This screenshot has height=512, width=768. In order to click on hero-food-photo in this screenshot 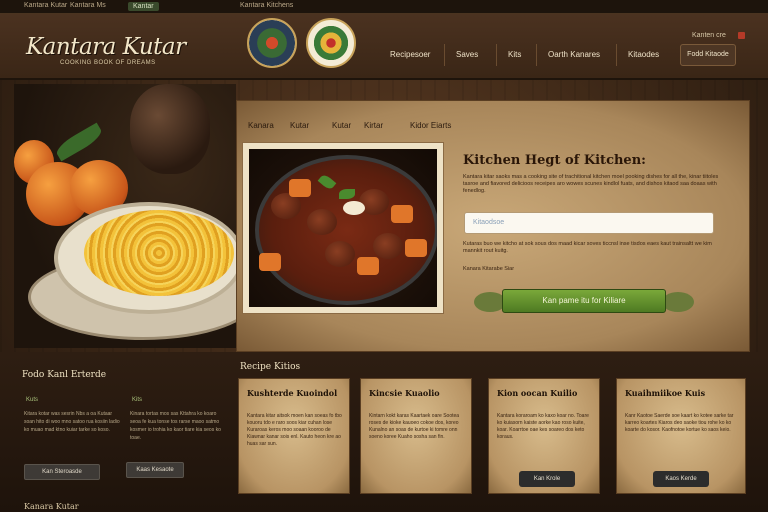, I will do `click(125, 216)`.